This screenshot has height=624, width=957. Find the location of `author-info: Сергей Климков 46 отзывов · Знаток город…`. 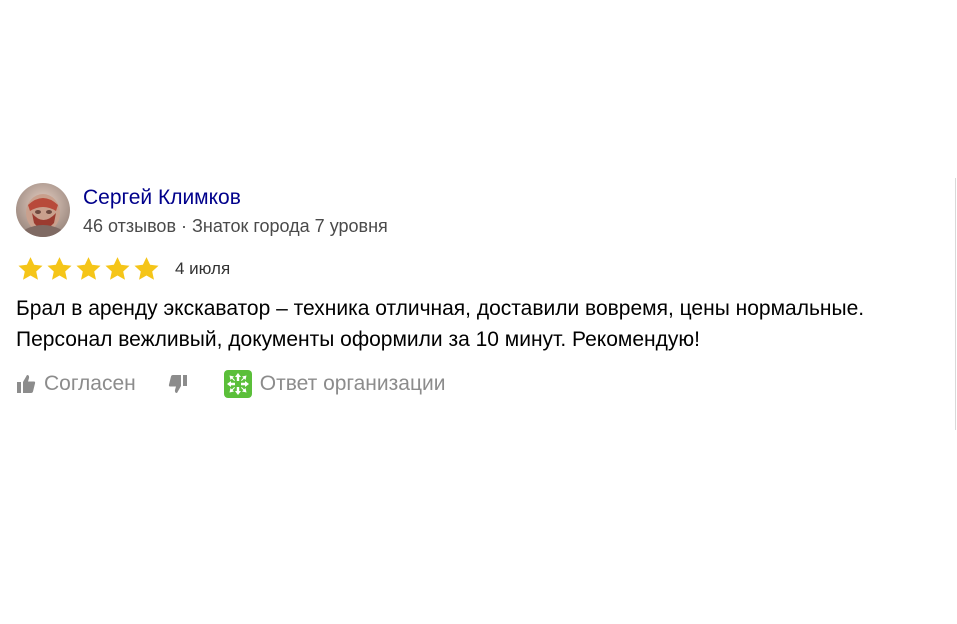

author-info: Сергей Климков 46 отзывов · Знаток город… is located at coordinates (235, 211).